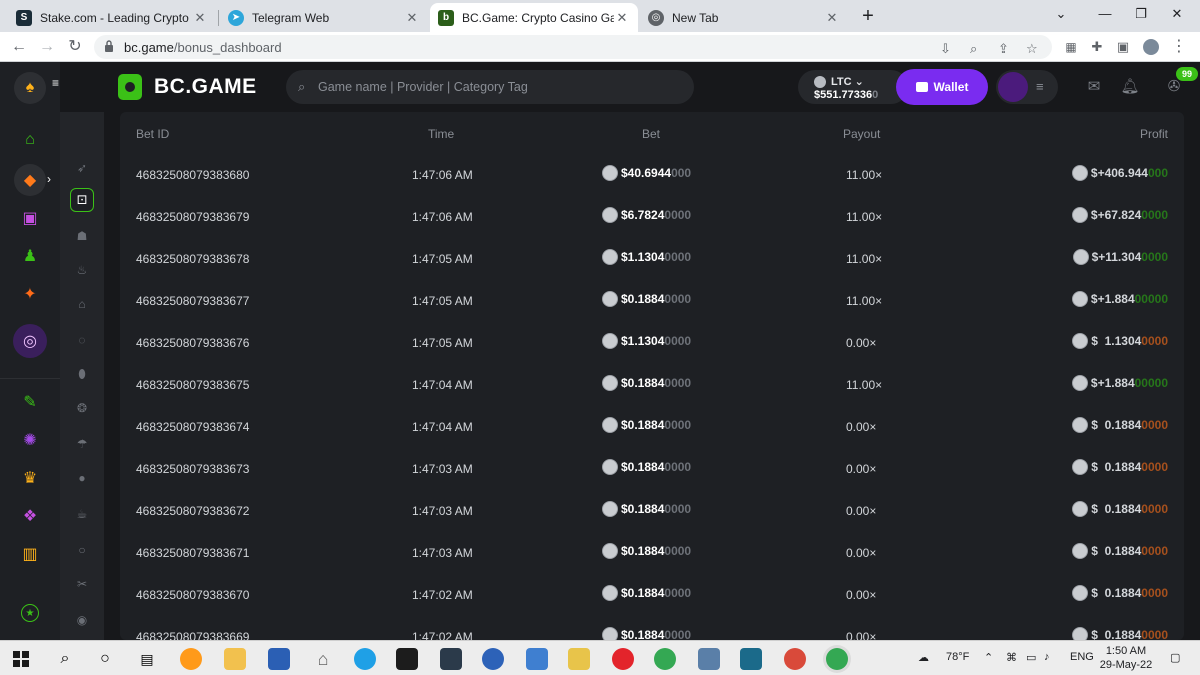 The width and height of the screenshot is (1200, 675). What do you see at coordinates (192, 259) in the screenshot?
I see `bet-id: 46832508079383678` at bounding box center [192, 259].